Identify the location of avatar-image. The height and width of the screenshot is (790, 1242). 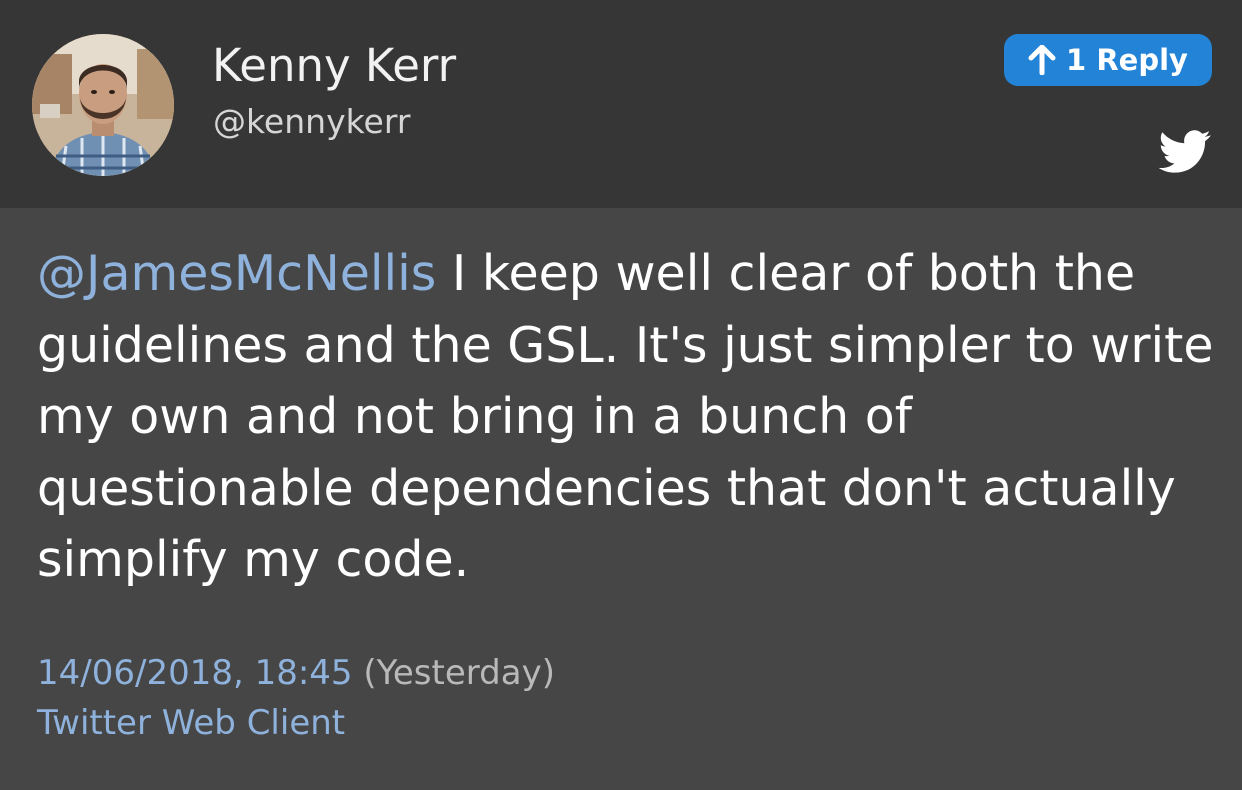
(103, 105).